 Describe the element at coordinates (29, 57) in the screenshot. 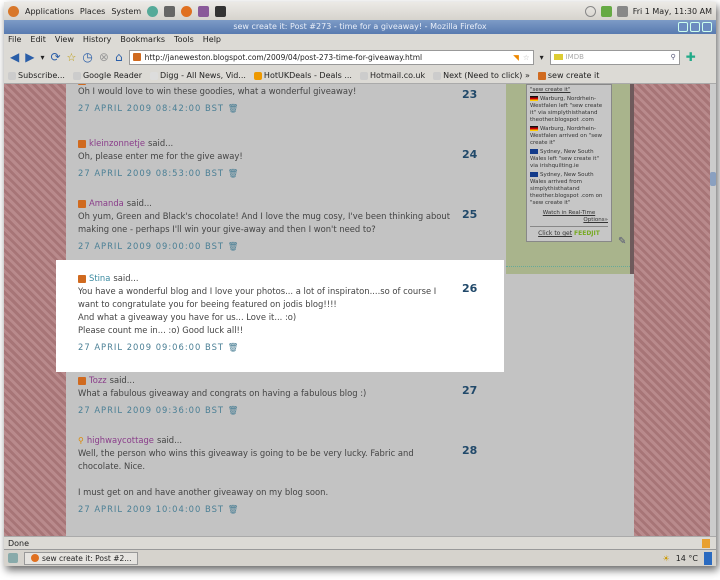

I see `forward-icon: ▶` at that location.